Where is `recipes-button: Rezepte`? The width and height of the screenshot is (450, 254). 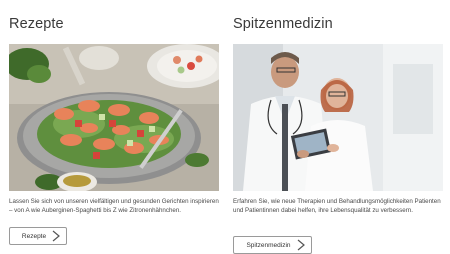
recipes-button: Rezepte is located at coordinates (38, 236).